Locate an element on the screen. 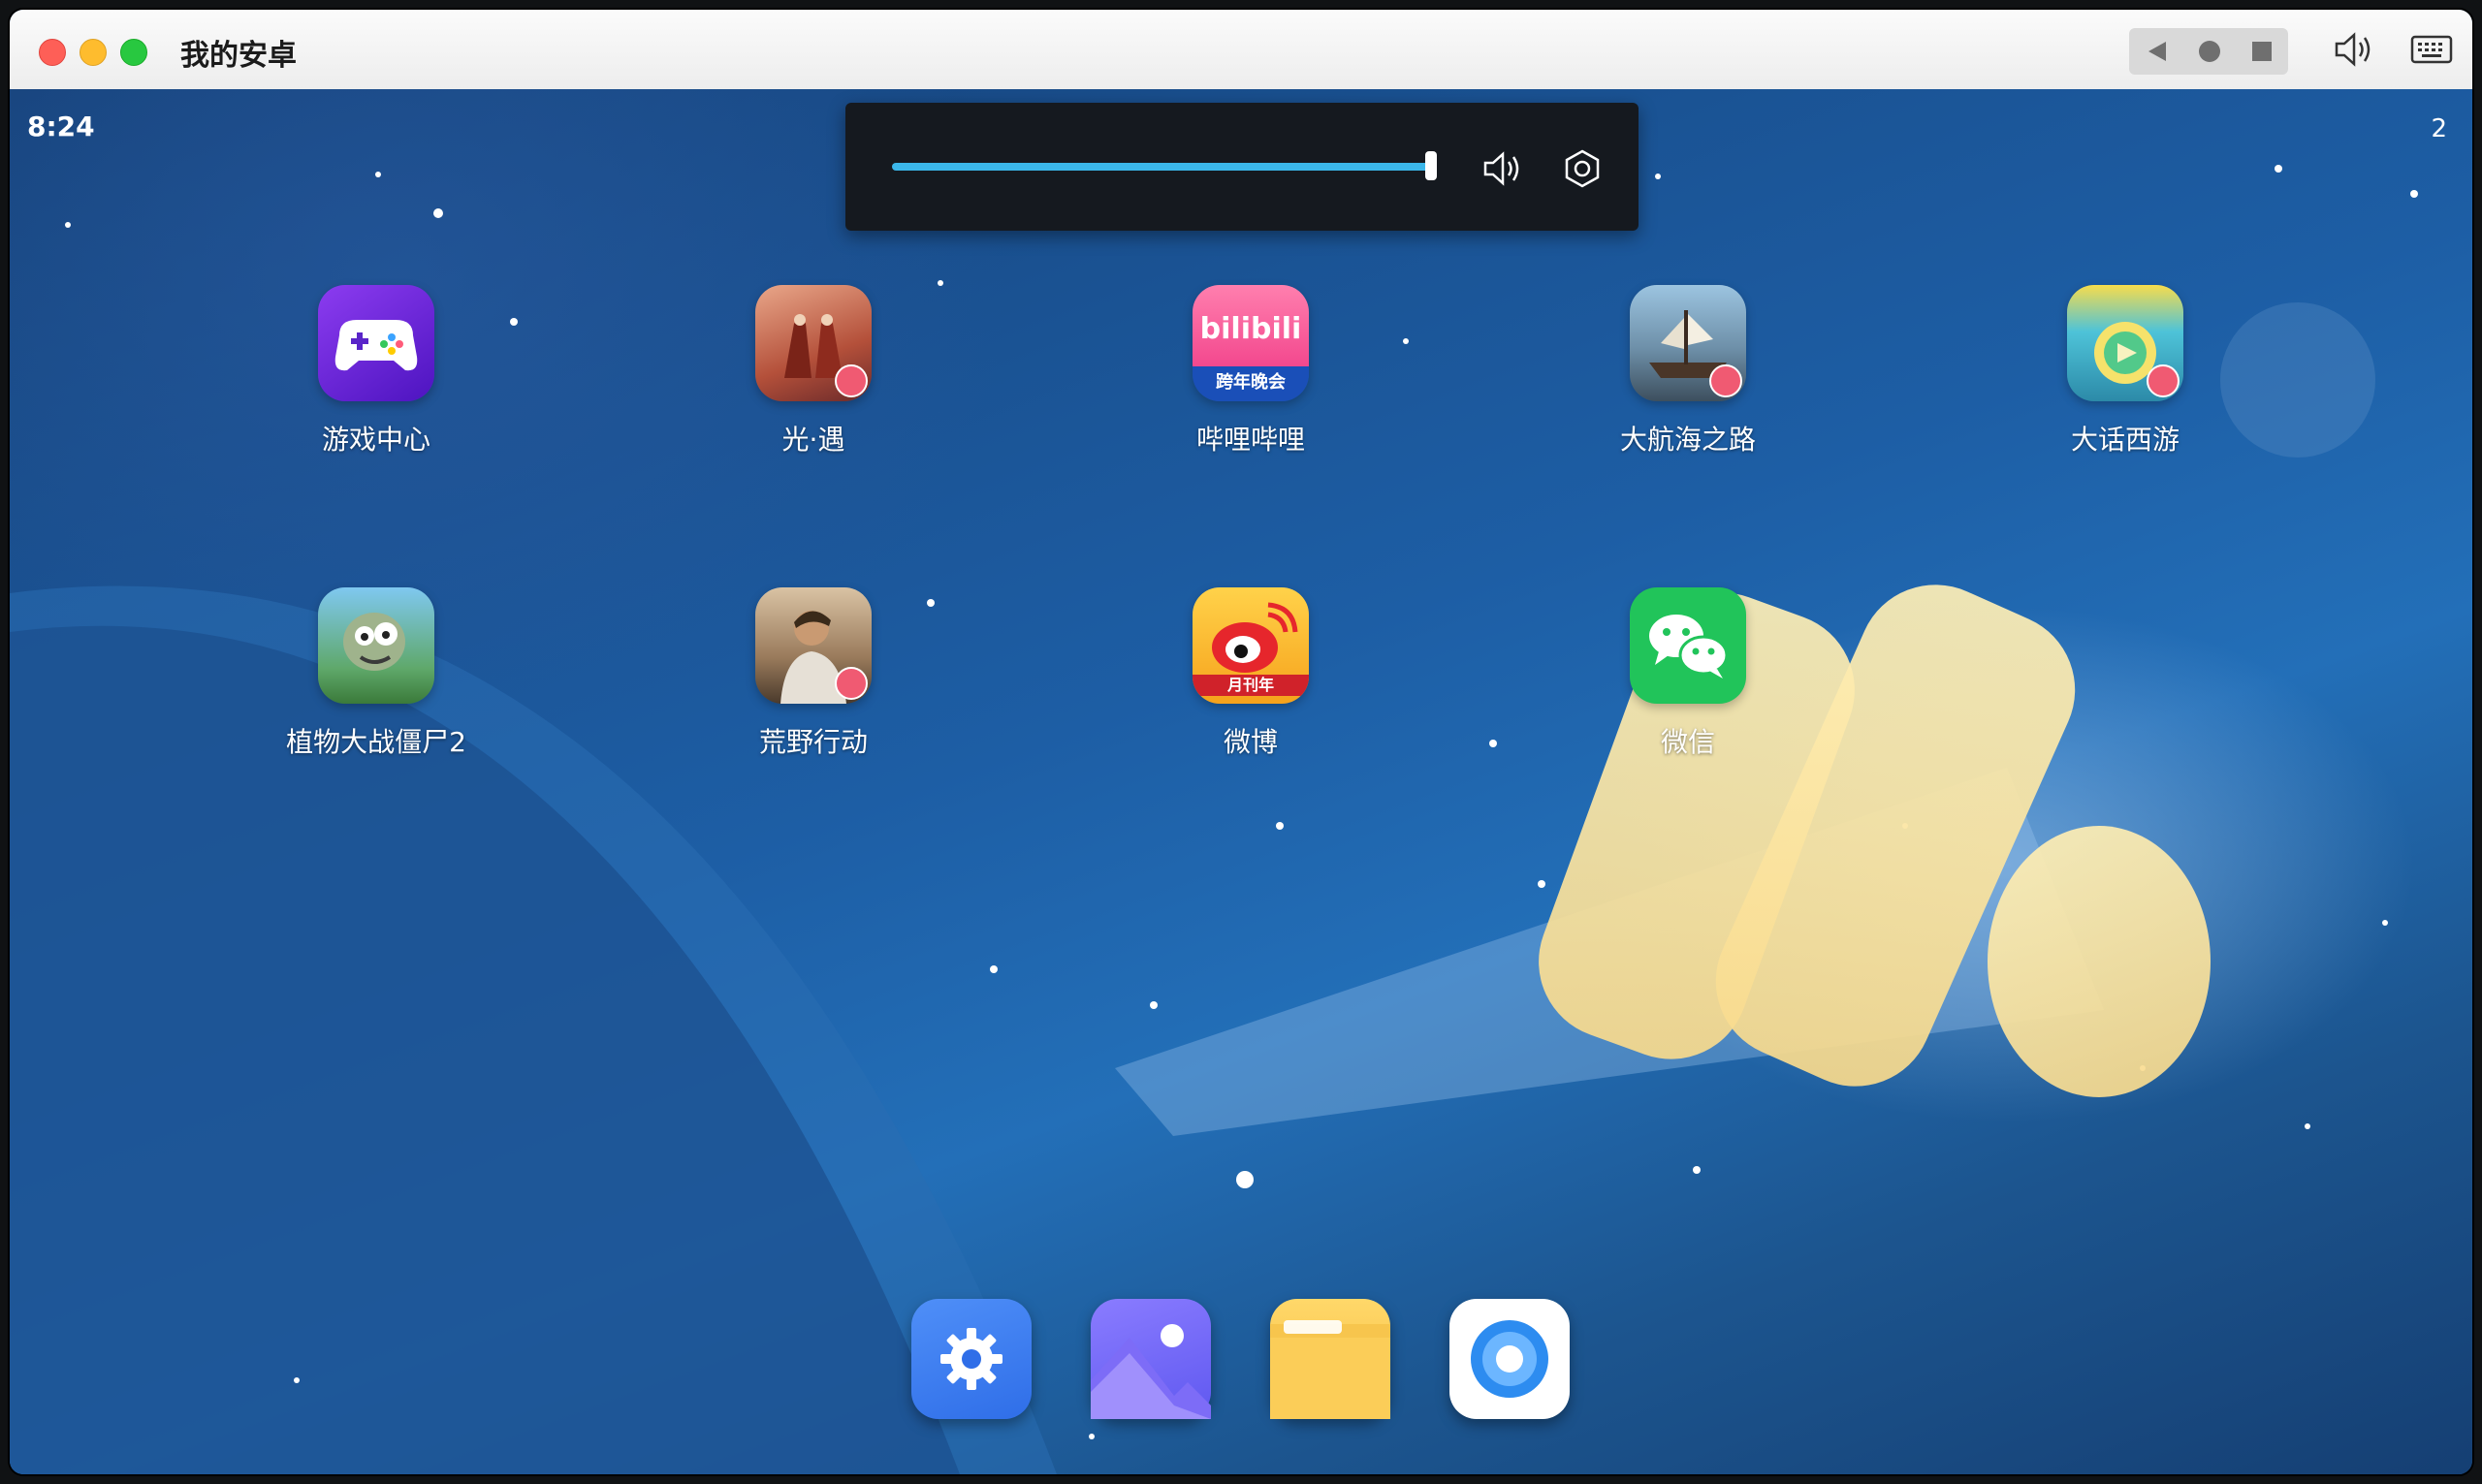  dock-gallery is located at coordinates (1151, 1359).